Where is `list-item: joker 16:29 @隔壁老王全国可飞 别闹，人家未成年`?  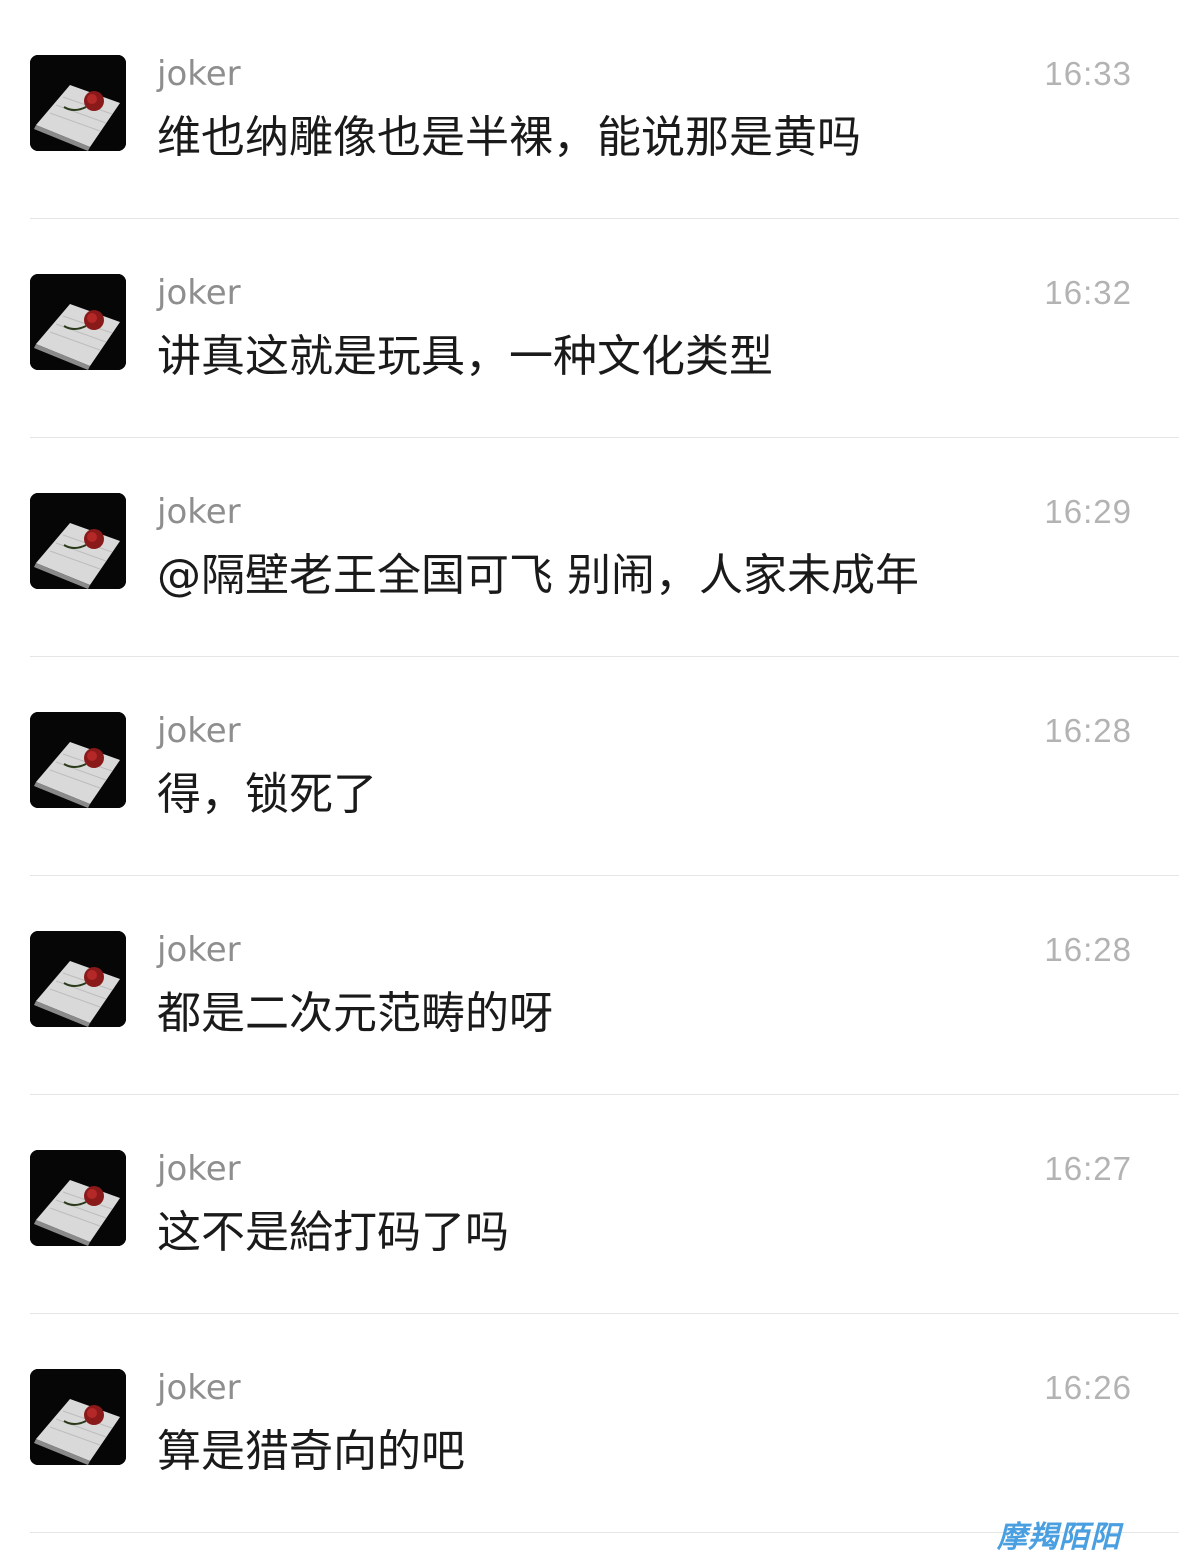
list-item: joker 16:29 @隔壁老王全国可飞 别闹，人家未成年 is located at coordinates (589, 547).